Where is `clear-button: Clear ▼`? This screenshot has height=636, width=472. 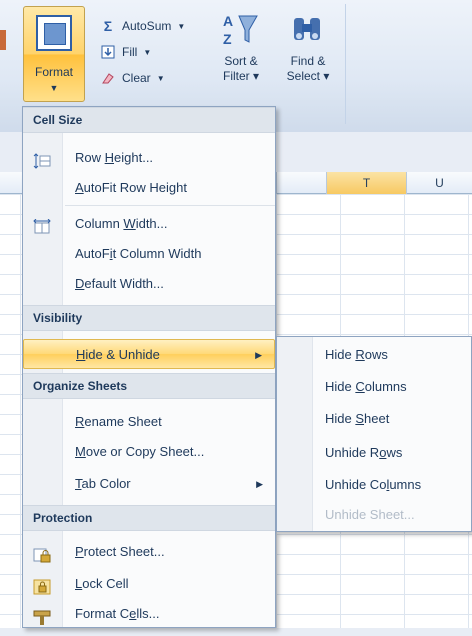
clear-button: Clear ▼ is located at coordinates (132, 78).